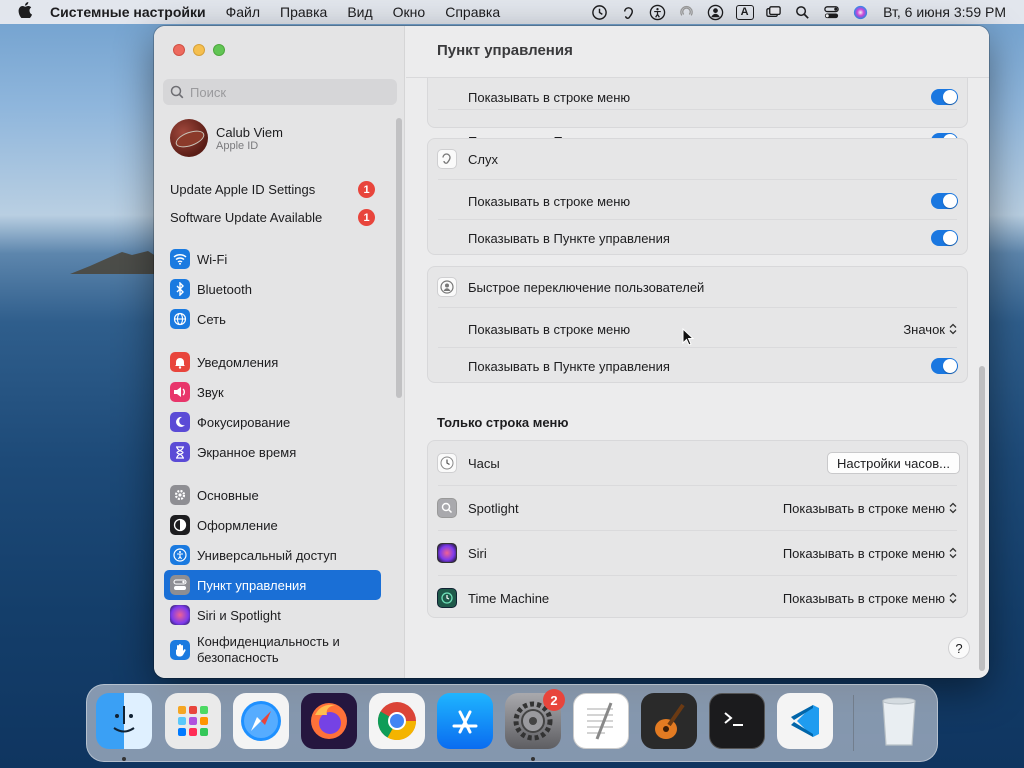  Describe the element at coordinates (243, 12) in the screenshot. I see `menu-file: Файл` at that location.